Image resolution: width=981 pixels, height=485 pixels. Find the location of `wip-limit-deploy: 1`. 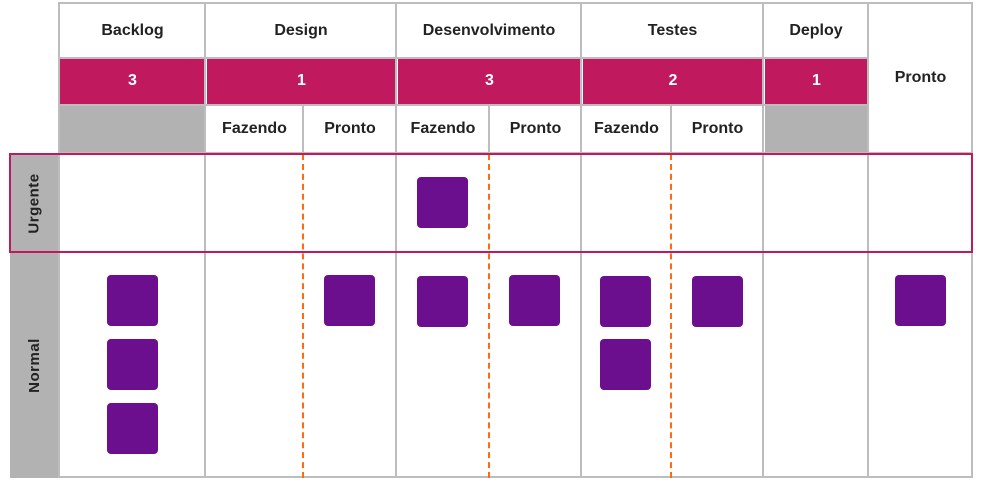

wip-limit-deploy: 1 is located at coordinates (816, 81).